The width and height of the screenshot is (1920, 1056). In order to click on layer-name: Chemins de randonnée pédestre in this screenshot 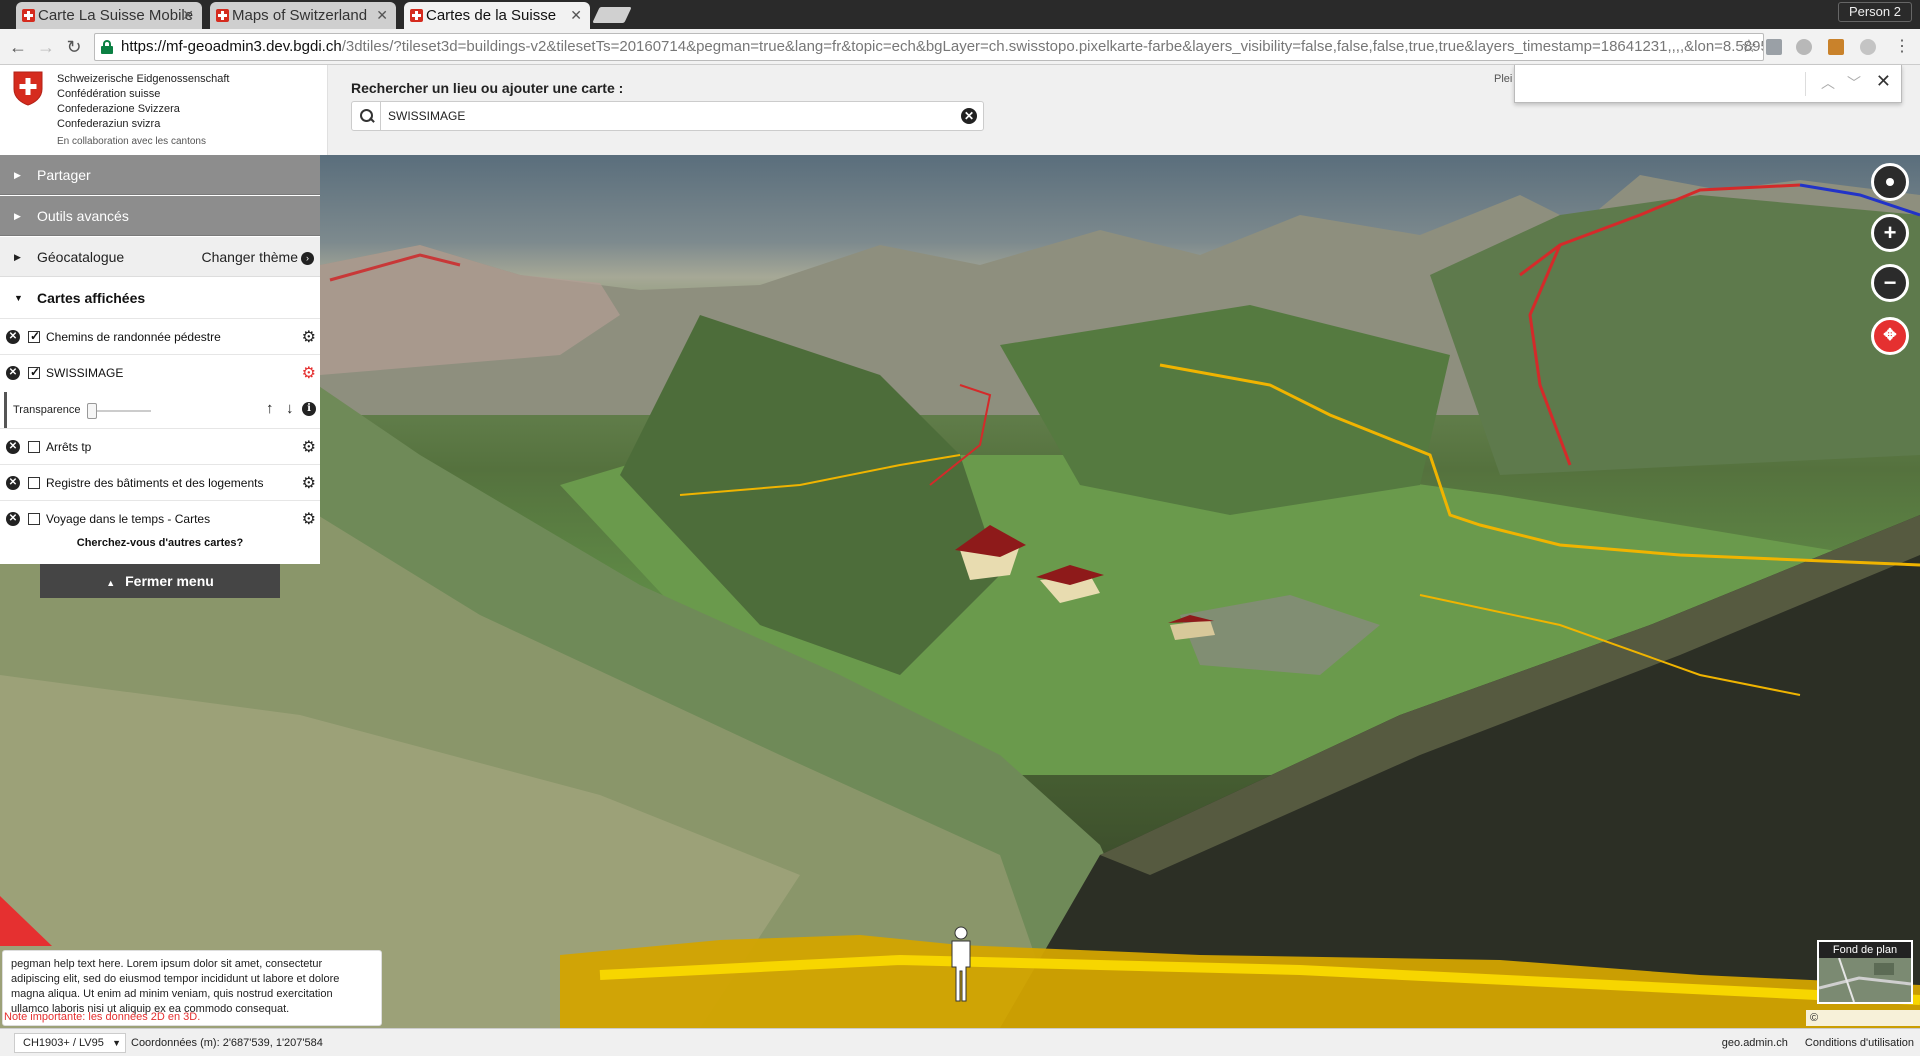, I will do `click(133, 337)`.